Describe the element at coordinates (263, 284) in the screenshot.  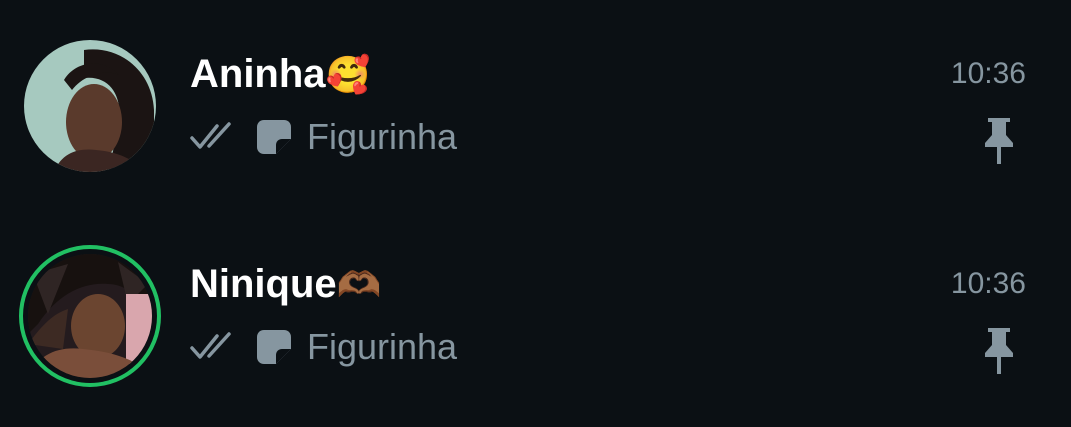
I see `contact-name-text: Ninique` at that location.